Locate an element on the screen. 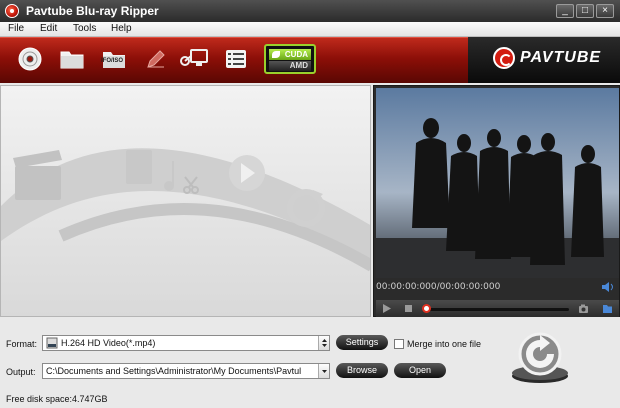 This screenshot has height=408, width=620. clapperboard-icon is located at coordinates (37, 175).